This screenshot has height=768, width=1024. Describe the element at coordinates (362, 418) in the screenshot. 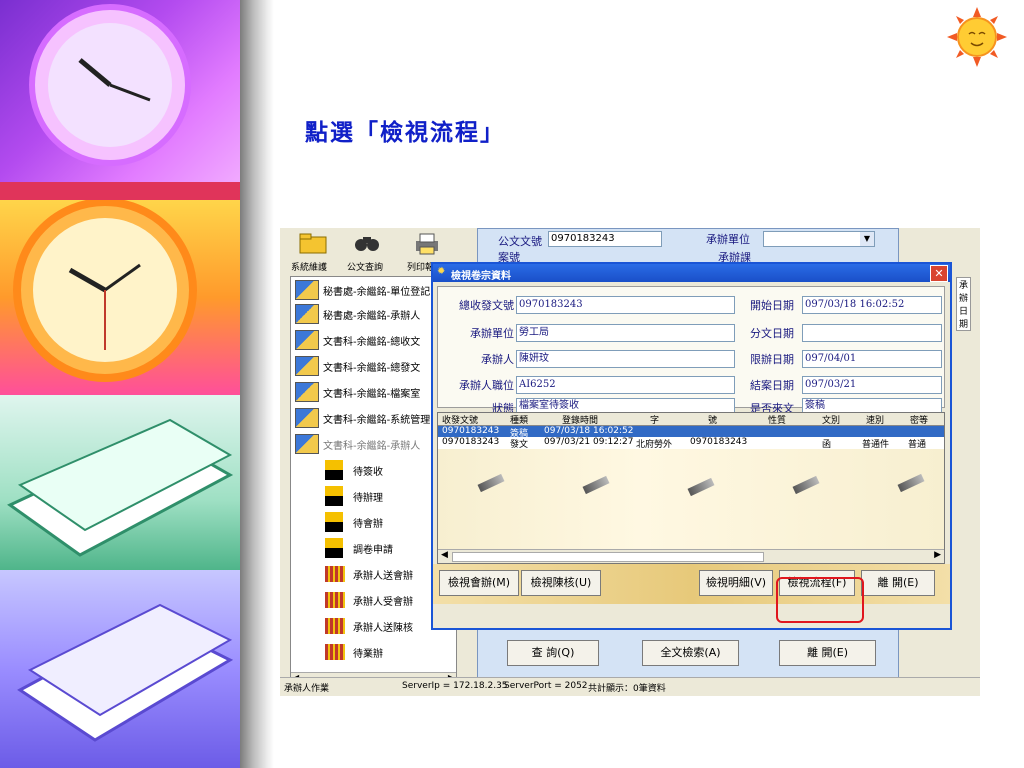

I see `tree-item: 文書科-余繼銘-系統管理` at that location.